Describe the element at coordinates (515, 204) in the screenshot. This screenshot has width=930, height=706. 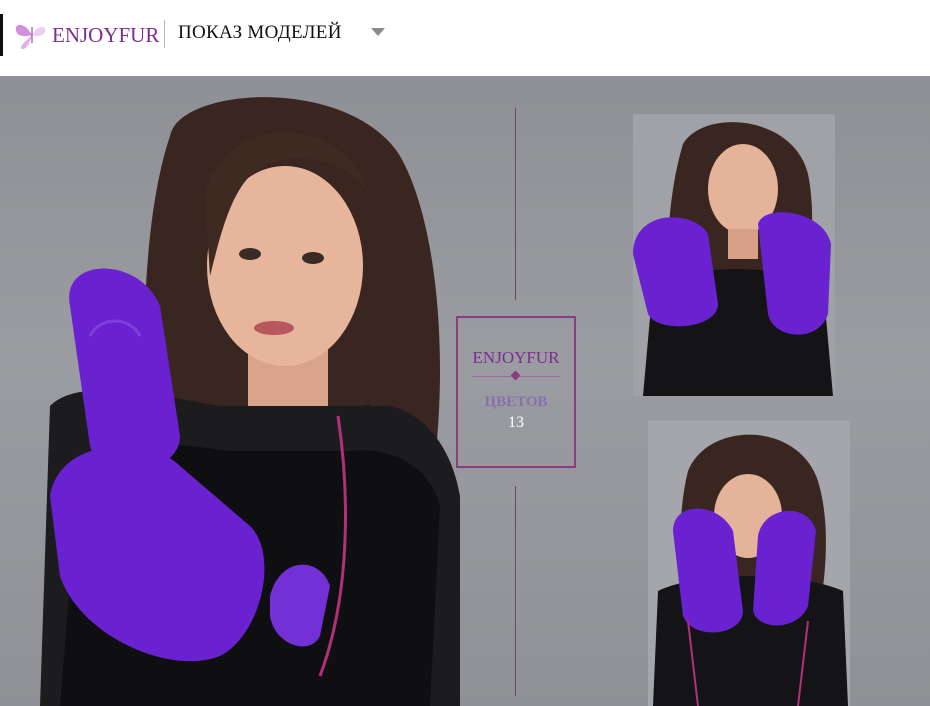
I see `divider-line-top` at that location.